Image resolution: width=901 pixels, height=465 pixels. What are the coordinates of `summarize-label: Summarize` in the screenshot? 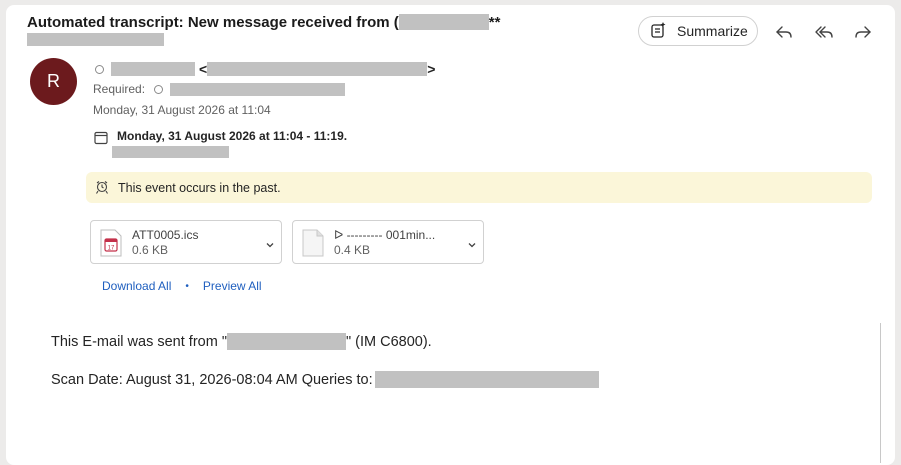 It's located at (712, 31).